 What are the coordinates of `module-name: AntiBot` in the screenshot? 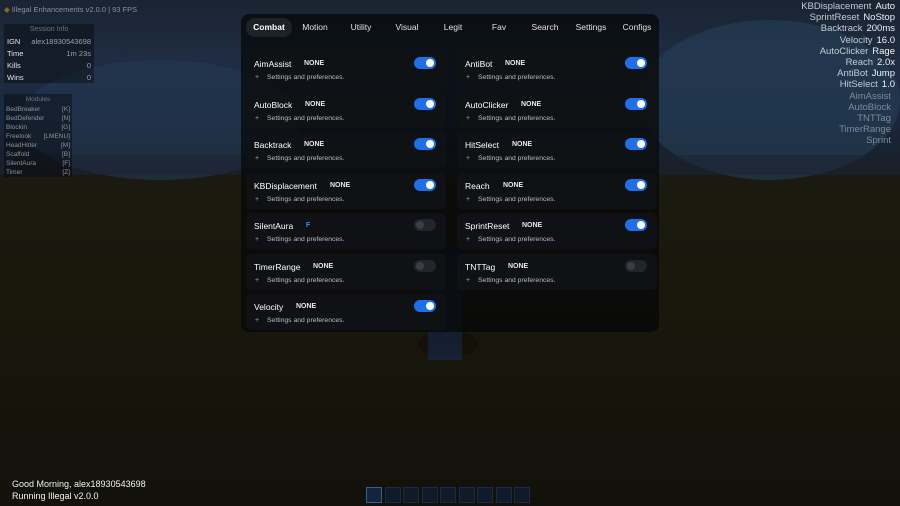 It's located at (479, 64).